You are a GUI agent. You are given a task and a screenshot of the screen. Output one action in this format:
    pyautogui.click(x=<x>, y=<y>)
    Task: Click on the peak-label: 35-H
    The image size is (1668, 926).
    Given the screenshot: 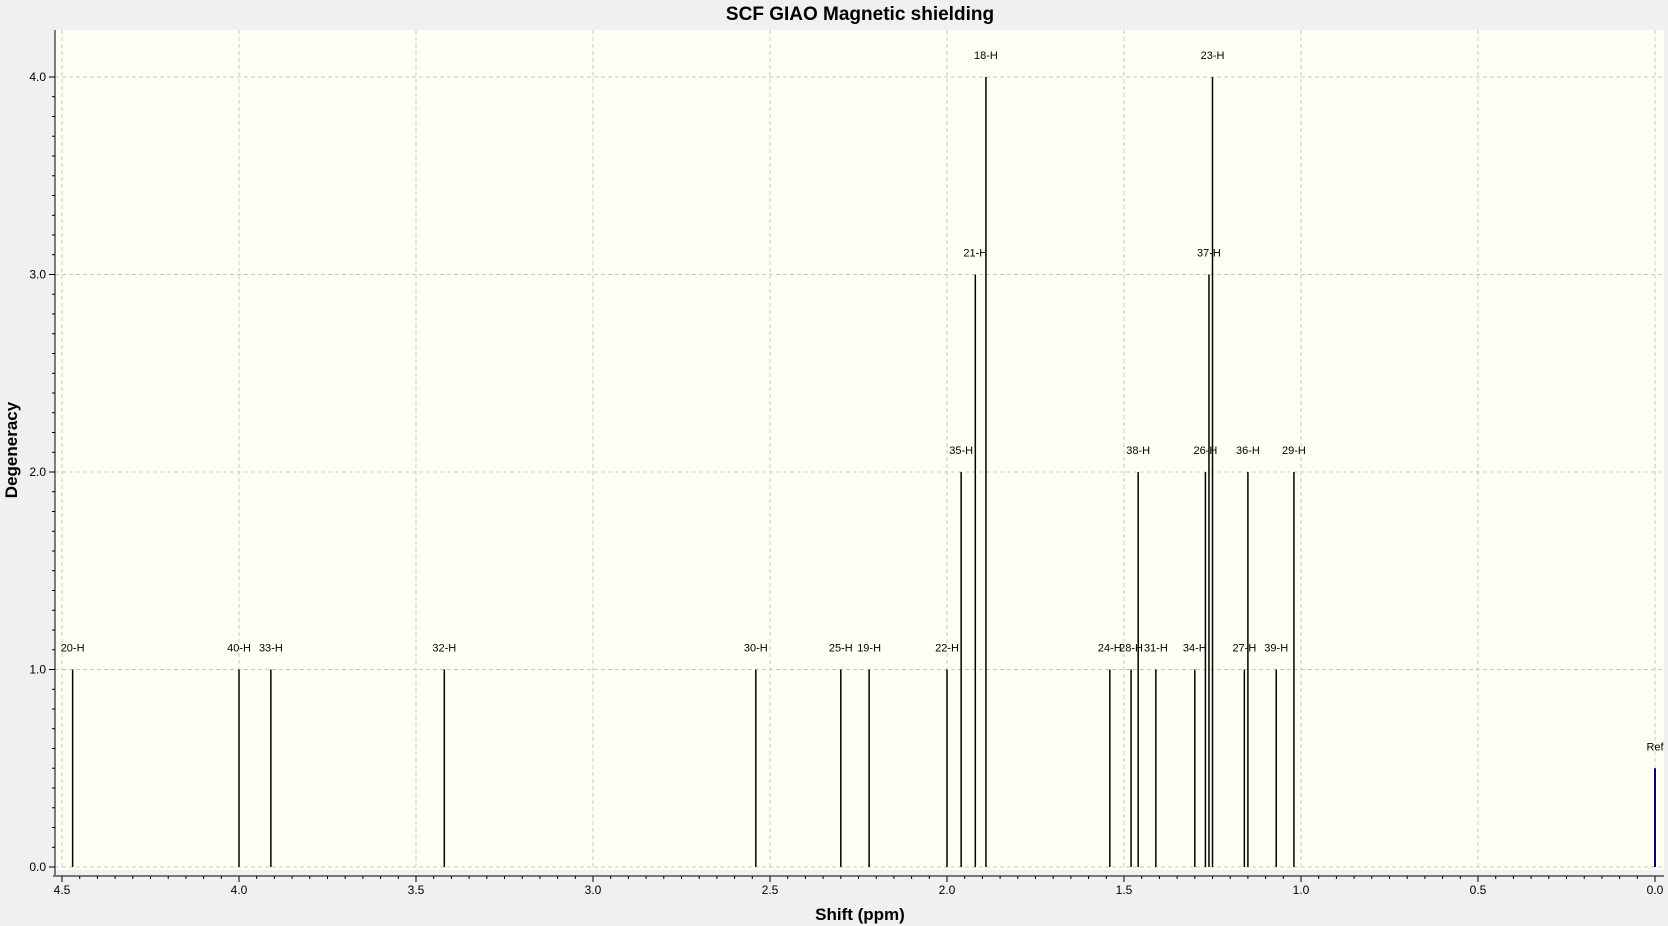 What is the action you would take?
    pyautogui.click(x=961, y=451)
    